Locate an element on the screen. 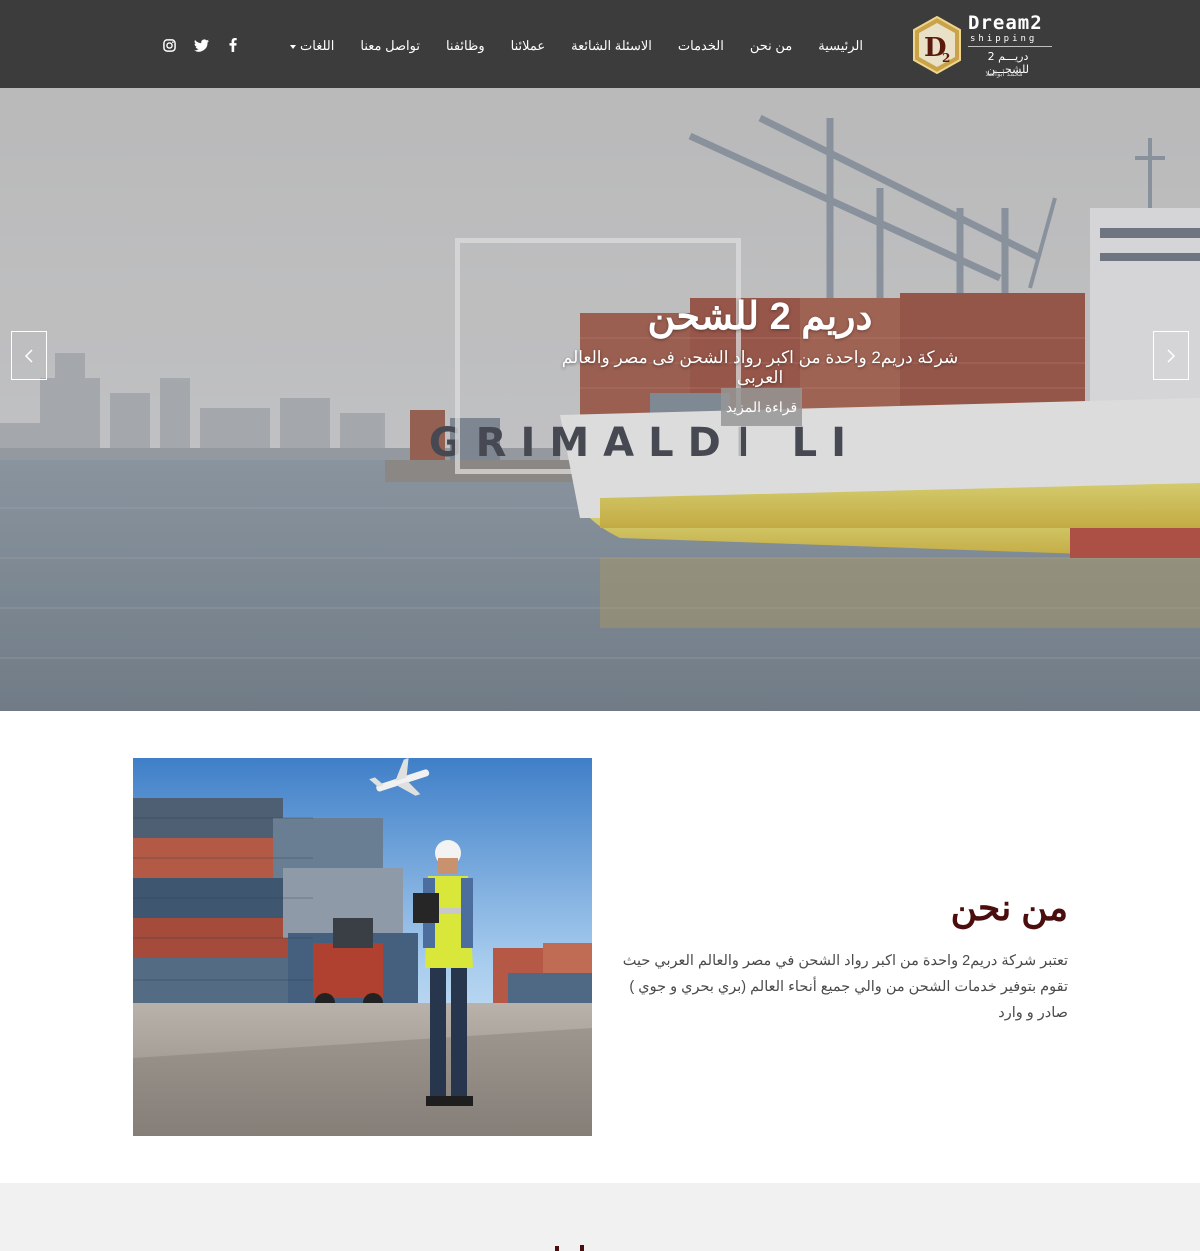 This screenshot has width=1200, height=1251. about-title: من نحن is located at coordinates (1009, 907).